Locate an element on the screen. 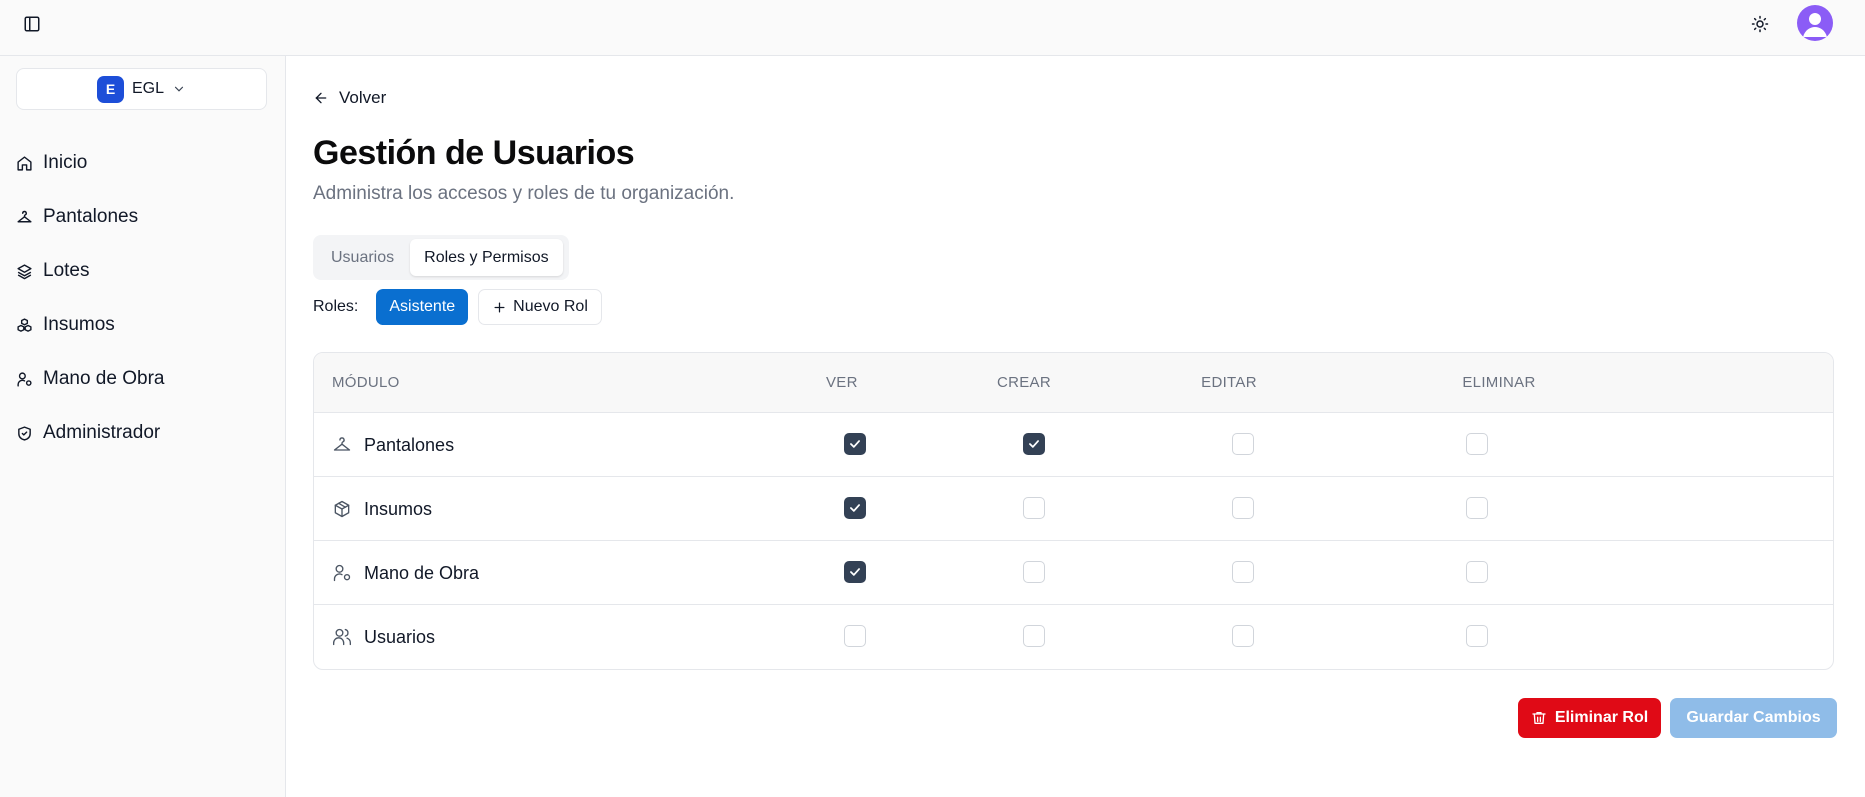  action-bar: Eliminar Rol Guardar Cambios is located at coordinates (1677, 718).